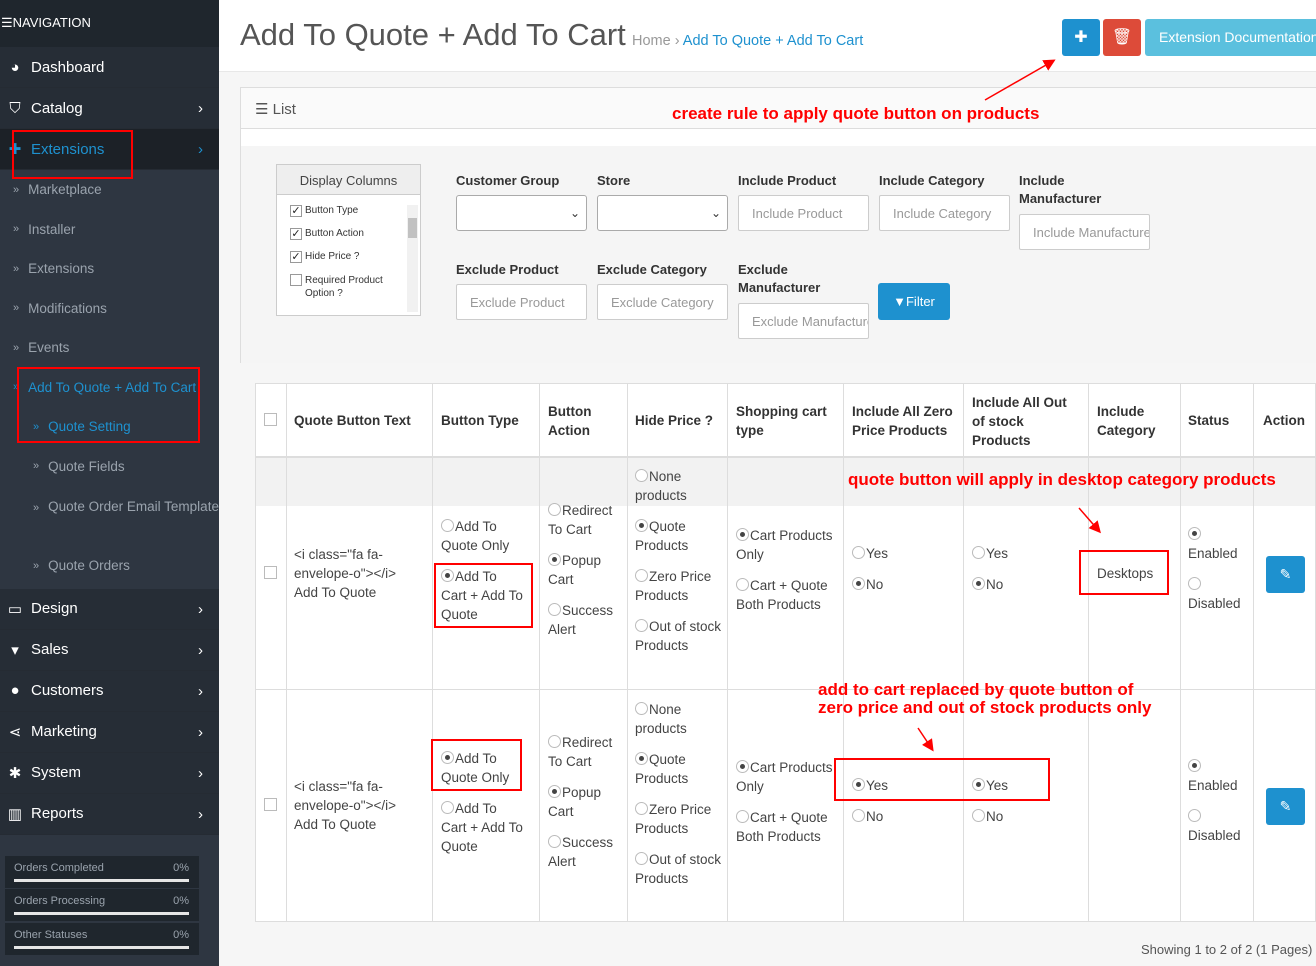 Image resolution: width=1316 pixels, height=966 pixels. I want to click on breadcrumb-home: Home, so click(651, 41).